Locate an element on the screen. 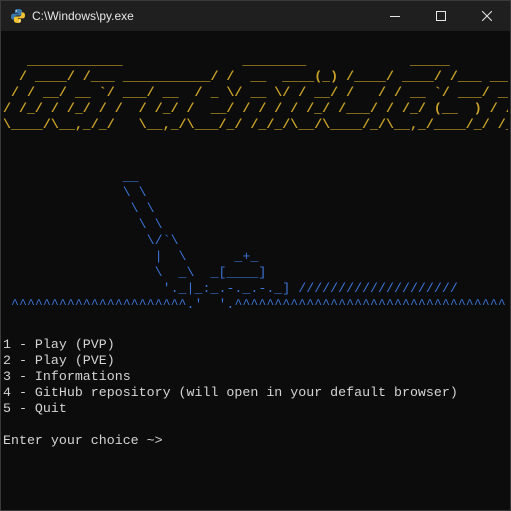 The width and height of the screenshot is (511, 511). title-bar: C:\Windows\py.exe is located at coordinates (255, 16).